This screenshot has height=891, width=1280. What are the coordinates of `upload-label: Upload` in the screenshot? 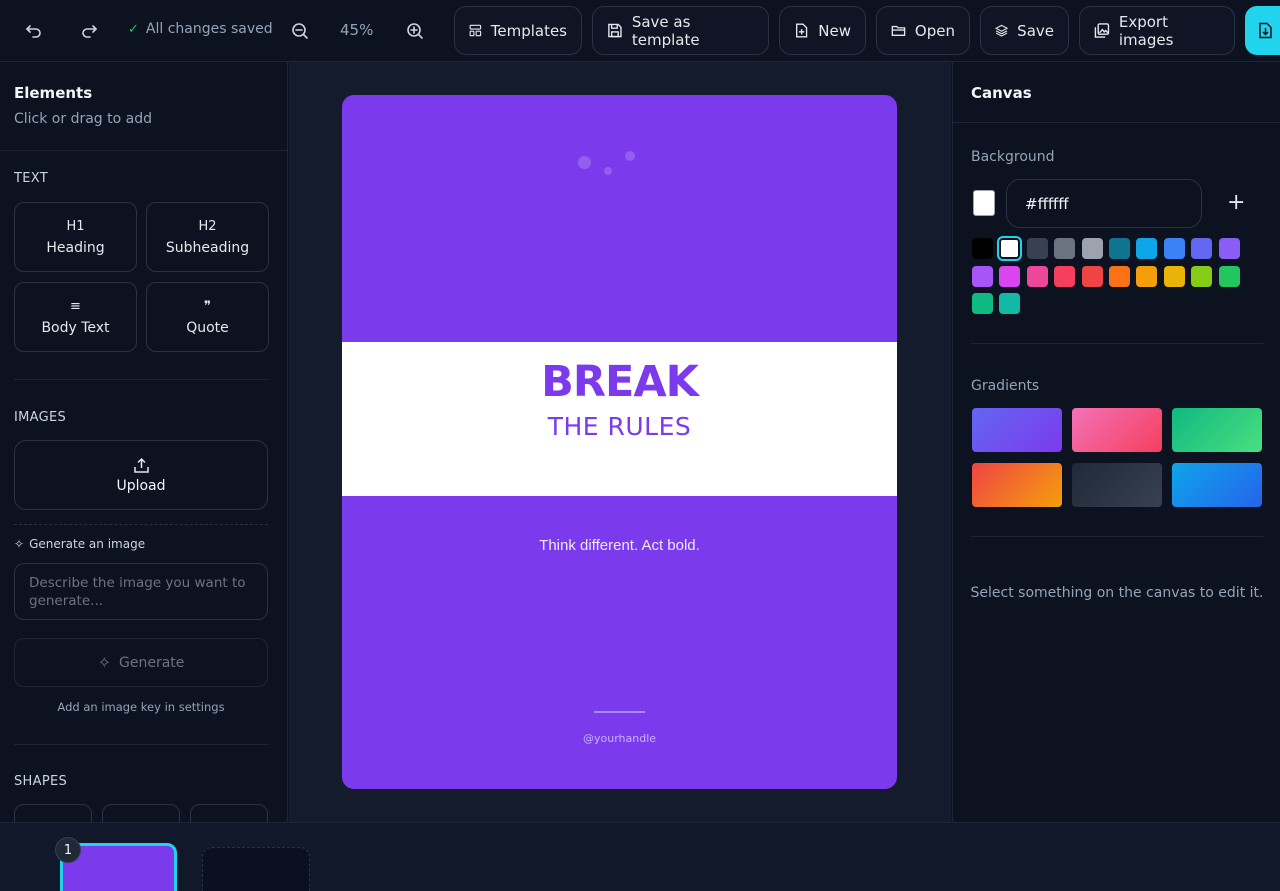 It's located at (141, 485).